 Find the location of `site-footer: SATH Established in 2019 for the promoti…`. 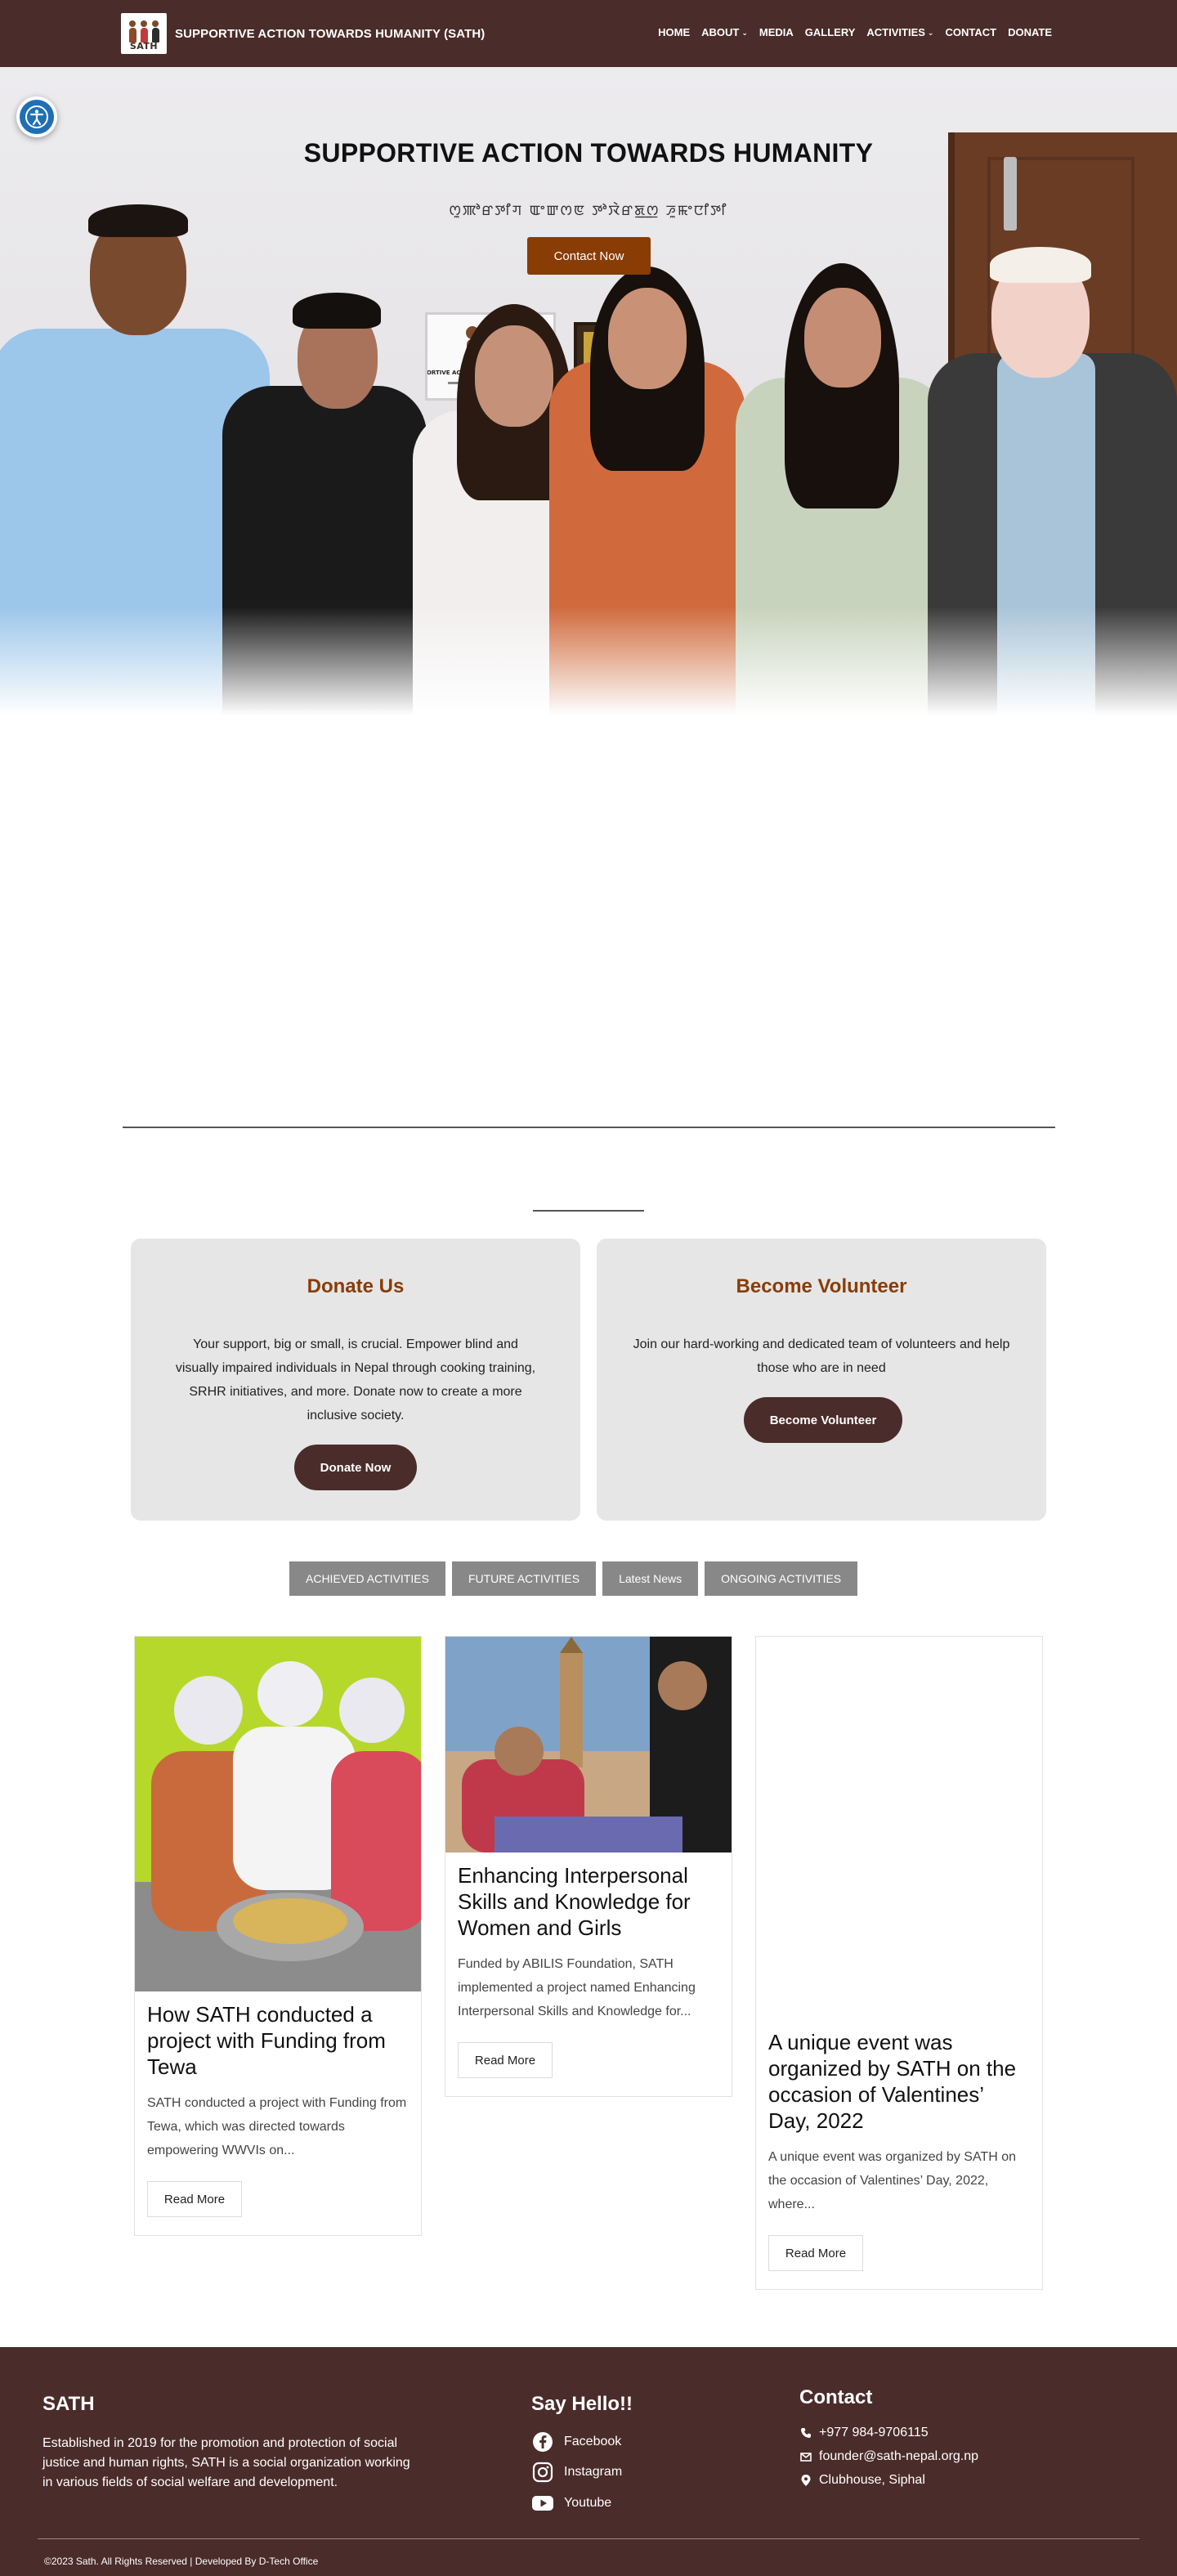

site-footer: SATH Established in 2019 for the promoti… is located at coordinates (588, 2462).